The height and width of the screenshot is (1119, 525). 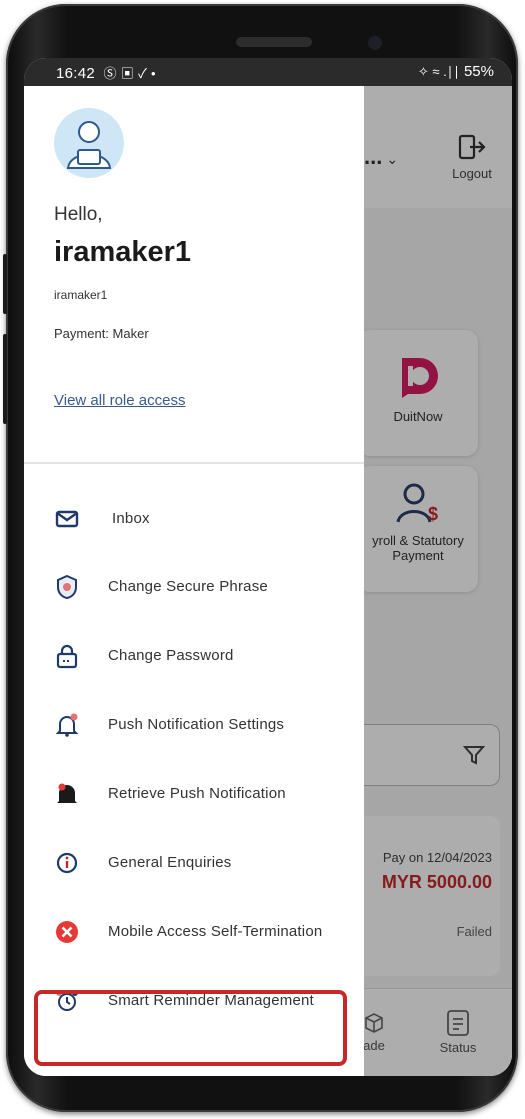 What do you see at coordinates (274, 42) in the screenshot?
I see `speaker-grille` at bounding box center [274, 42].